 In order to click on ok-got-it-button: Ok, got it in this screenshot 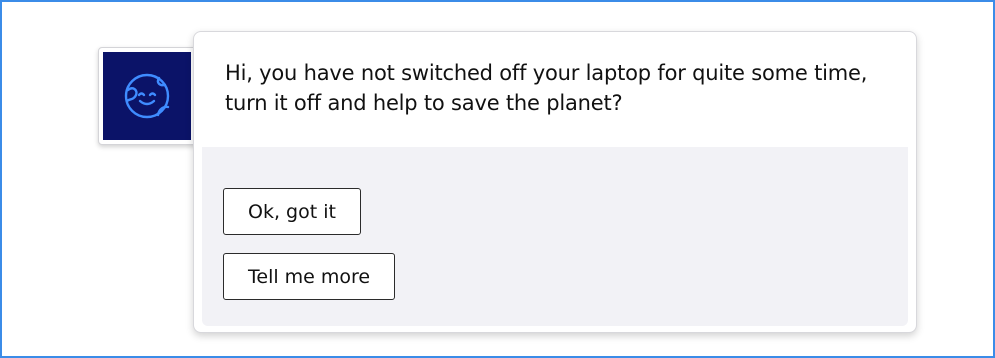, I will do `click(292, 211)`.